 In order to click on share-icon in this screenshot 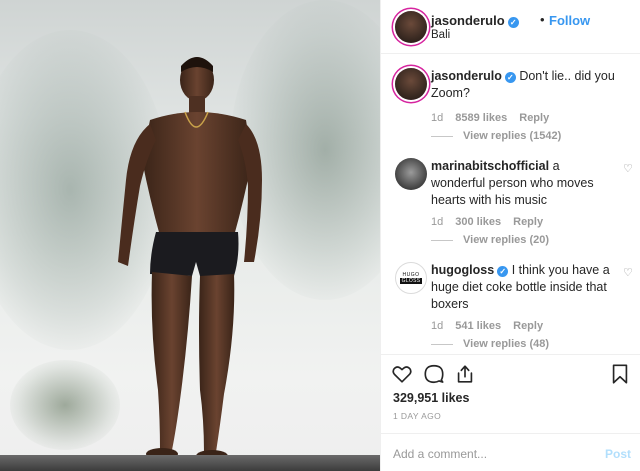, I will do `click(465, 374)`.